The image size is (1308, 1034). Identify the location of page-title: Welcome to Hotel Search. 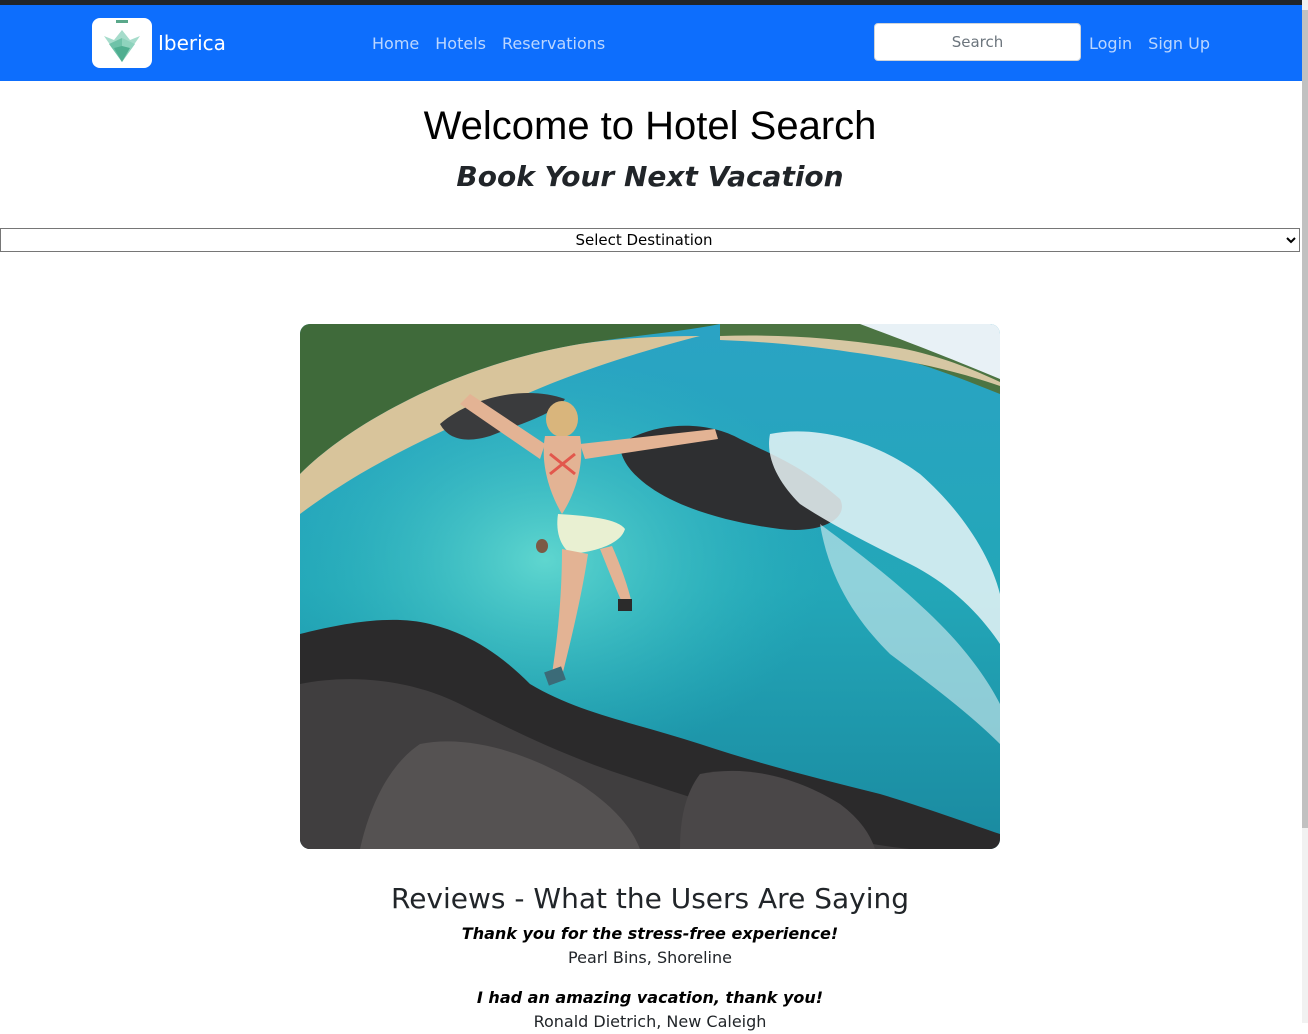
(650, 126).